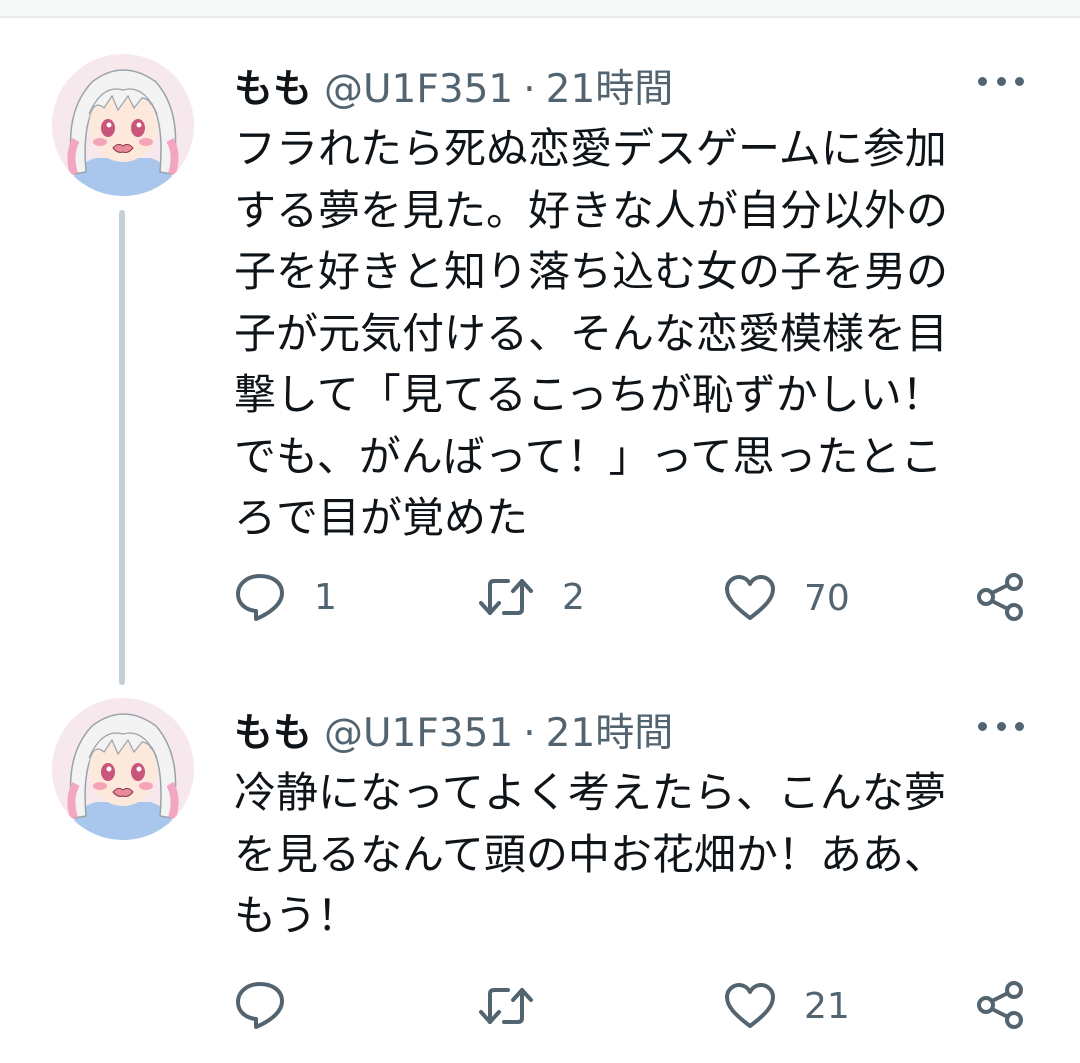 This screenshot has width=1080, height=1063. What do you see at coordinates (590, 854) in the screenshot?
I see `tweet-text-line: を見るなんて頭の中お花畑か！ああ、` at bounding box center [590, 854].